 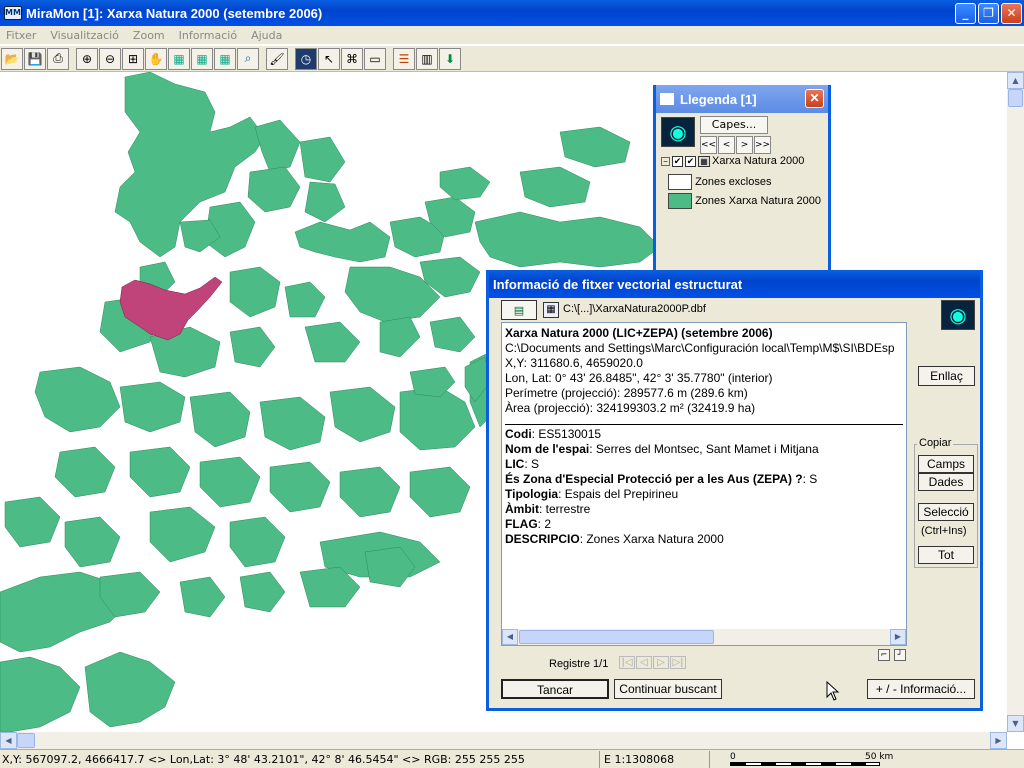 I want to click on seleccio-button: Selecció, so click(x=946, y=512).